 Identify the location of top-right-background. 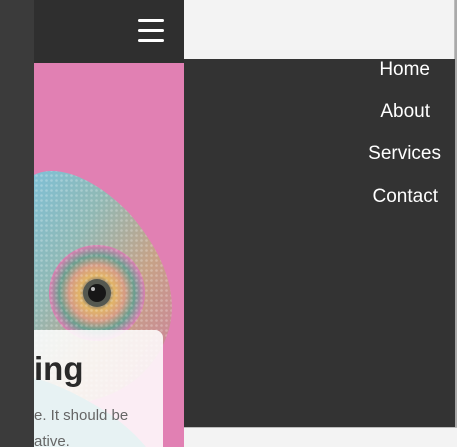
(319, 29).